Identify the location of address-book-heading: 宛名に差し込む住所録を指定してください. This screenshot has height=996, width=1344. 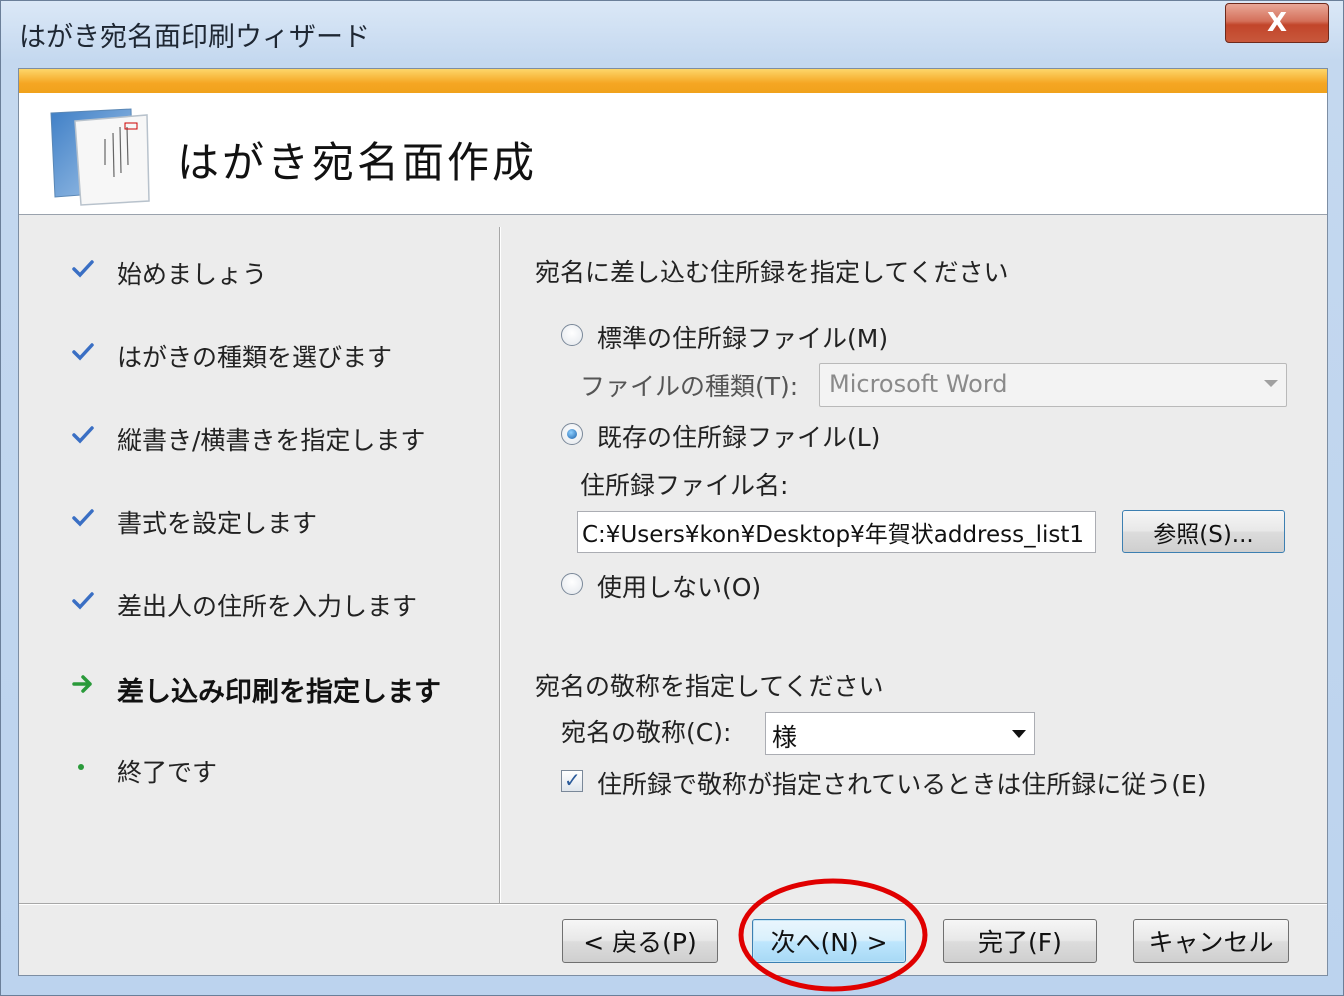
(772, 272).